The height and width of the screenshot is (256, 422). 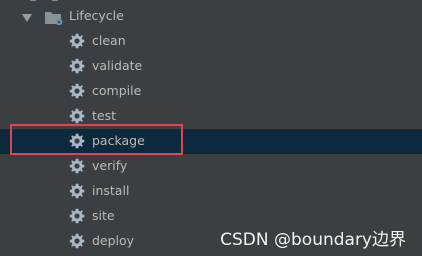 I want to click on lifecycle-item-label: deploy, so click(x=113, y=240).